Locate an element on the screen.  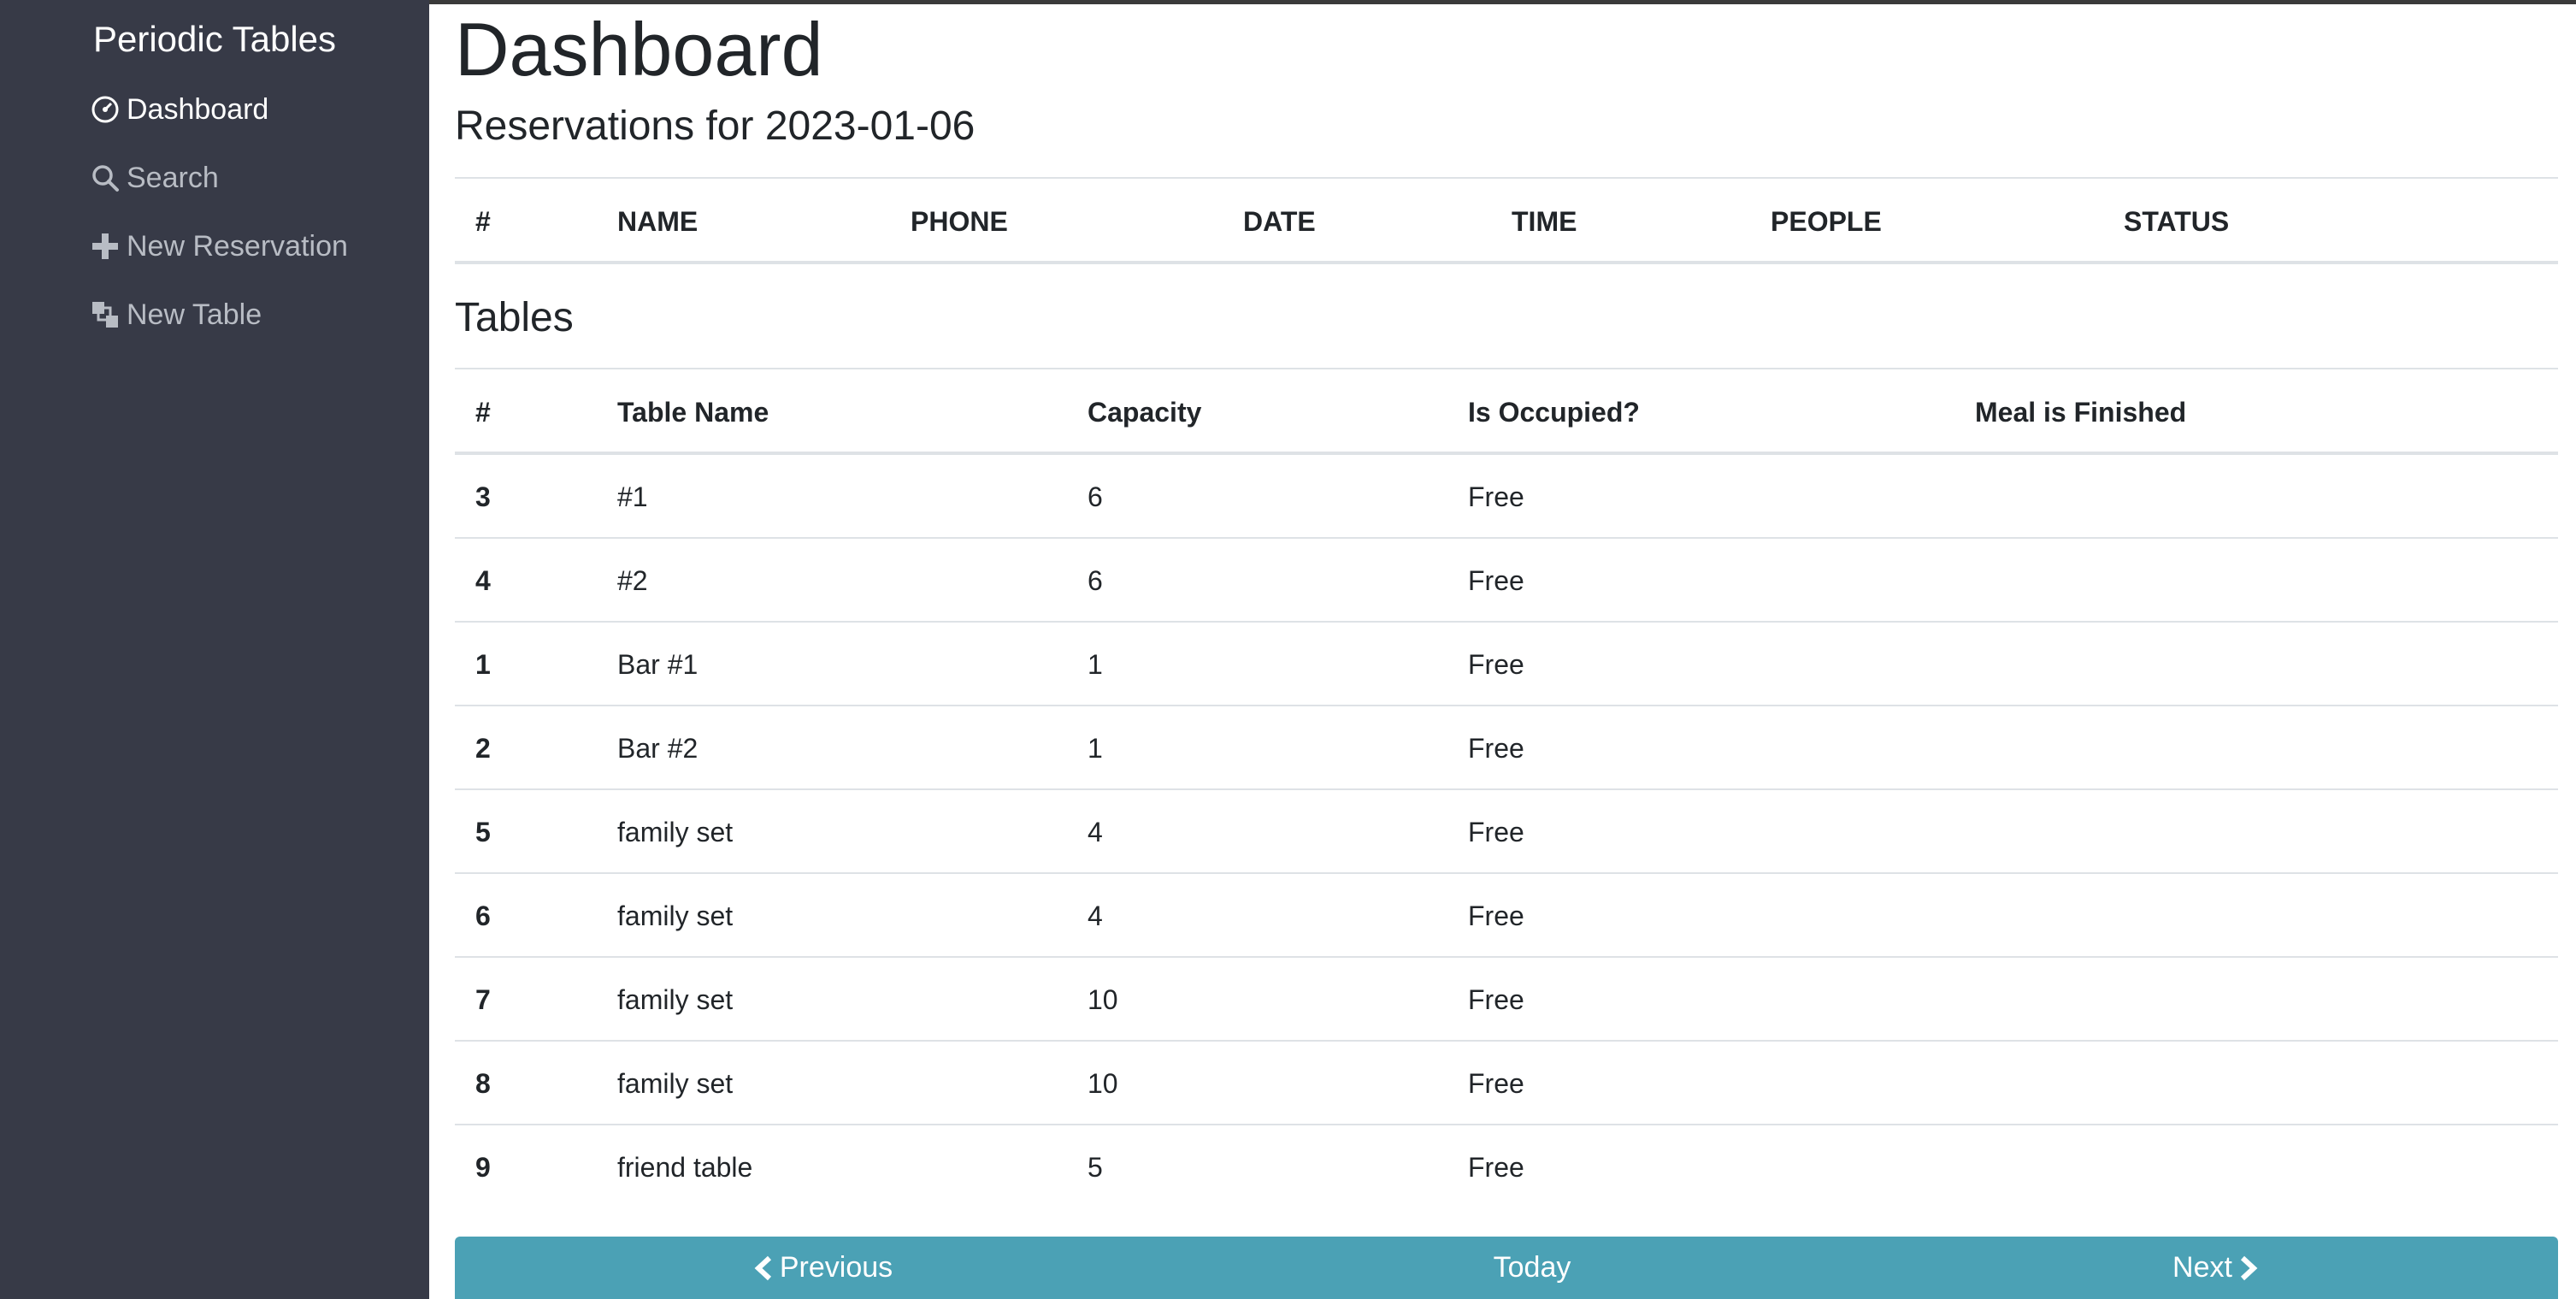
new-table-icon is located at coordinates (105, 314).